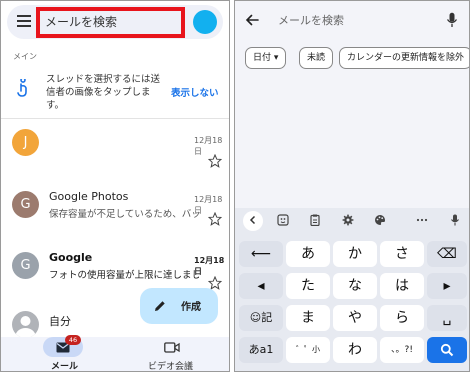  I want to click on key-sa: さ, so click(402, 254).